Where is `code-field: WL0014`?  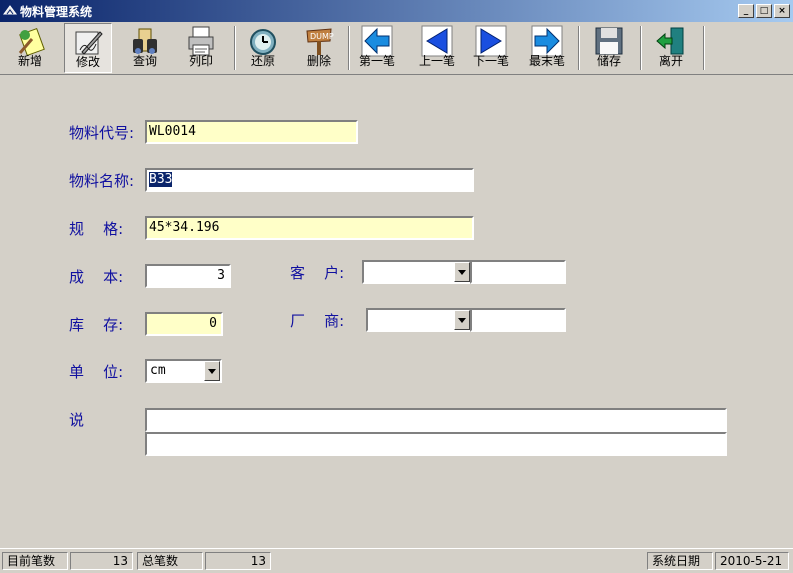
code-field: WL0014 is located at coordinates (251, 132).